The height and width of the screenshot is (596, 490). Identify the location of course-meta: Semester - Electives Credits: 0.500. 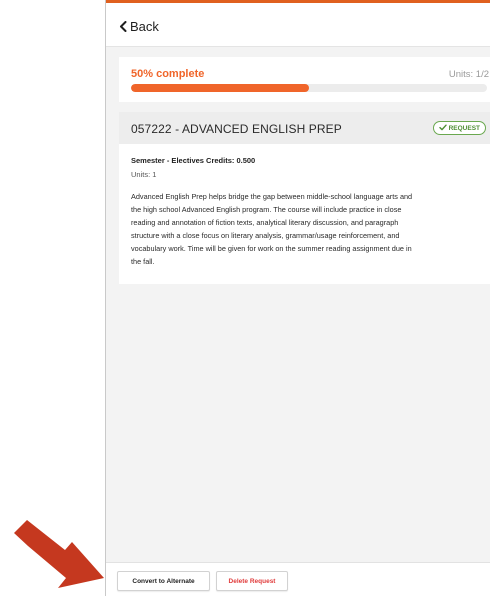
(193, 160).